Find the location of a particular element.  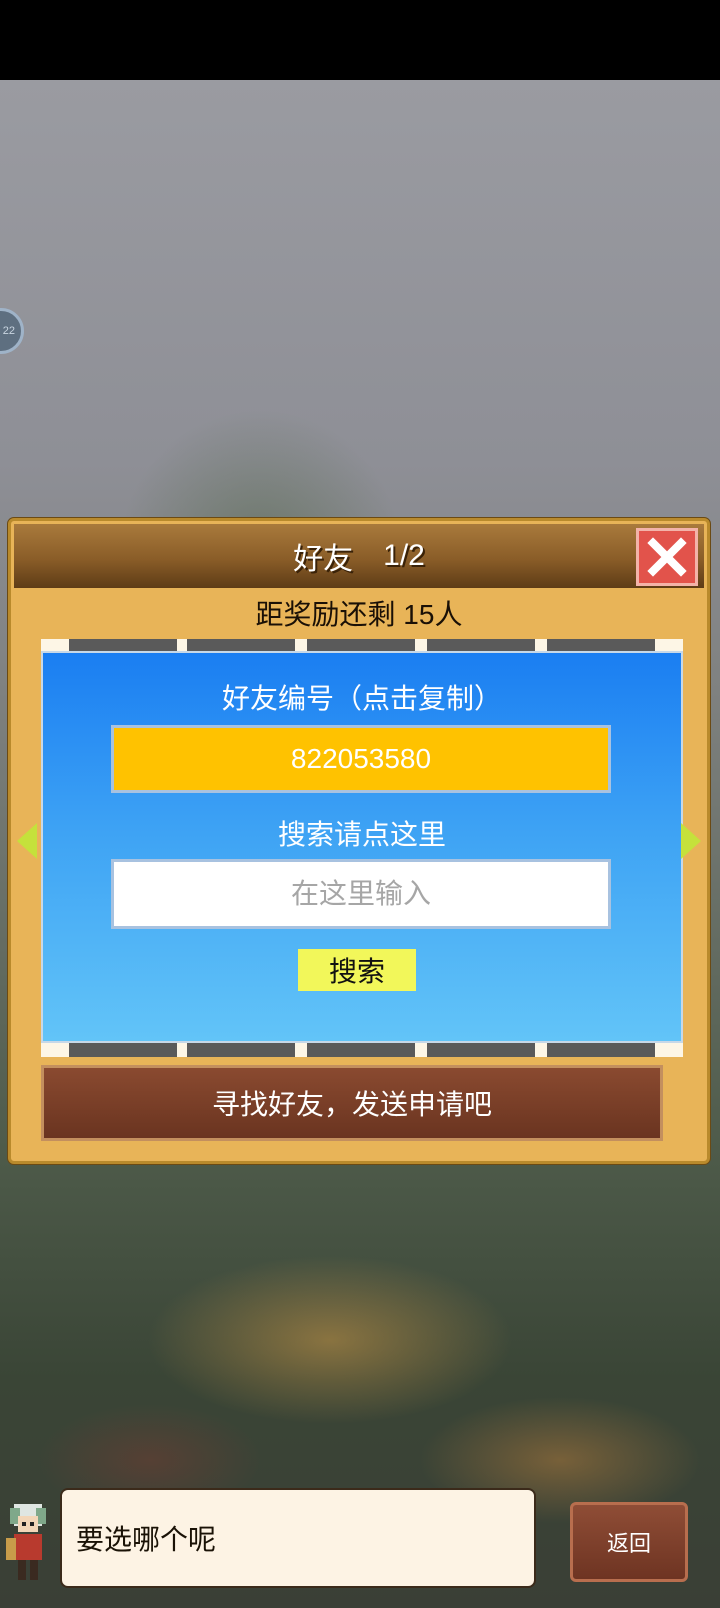

dialog-message: 要选哪个呢 is located at coordinates (146, 1539).